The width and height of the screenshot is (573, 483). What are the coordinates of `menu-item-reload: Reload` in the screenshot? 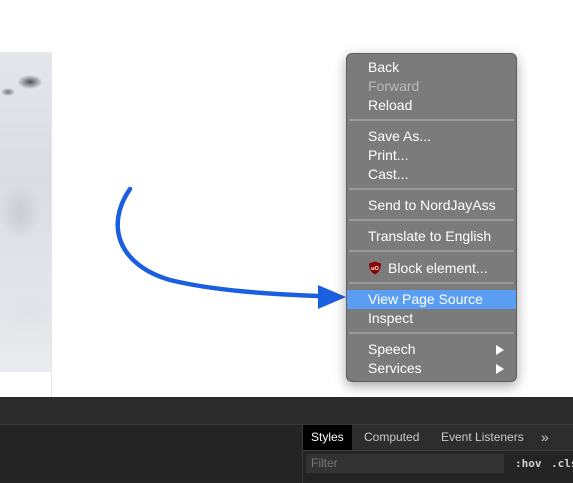 It's located at (431, 105).